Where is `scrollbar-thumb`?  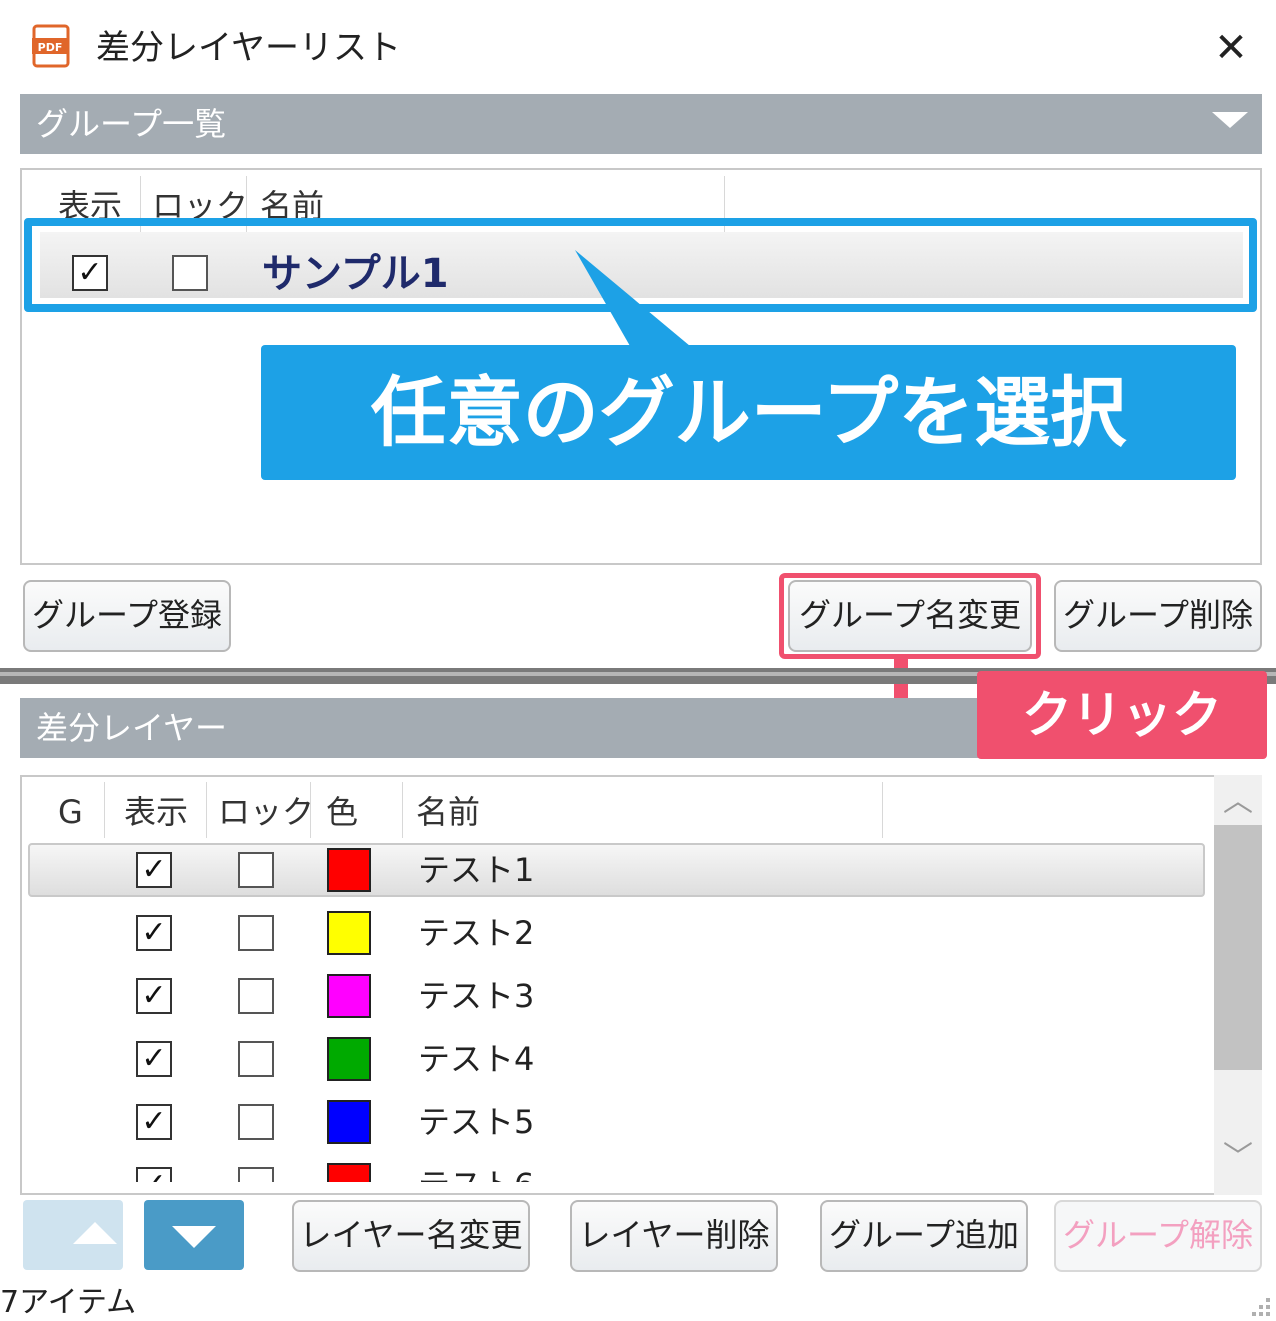 scrollbar-thumb is located at coordinates (1238, 947).